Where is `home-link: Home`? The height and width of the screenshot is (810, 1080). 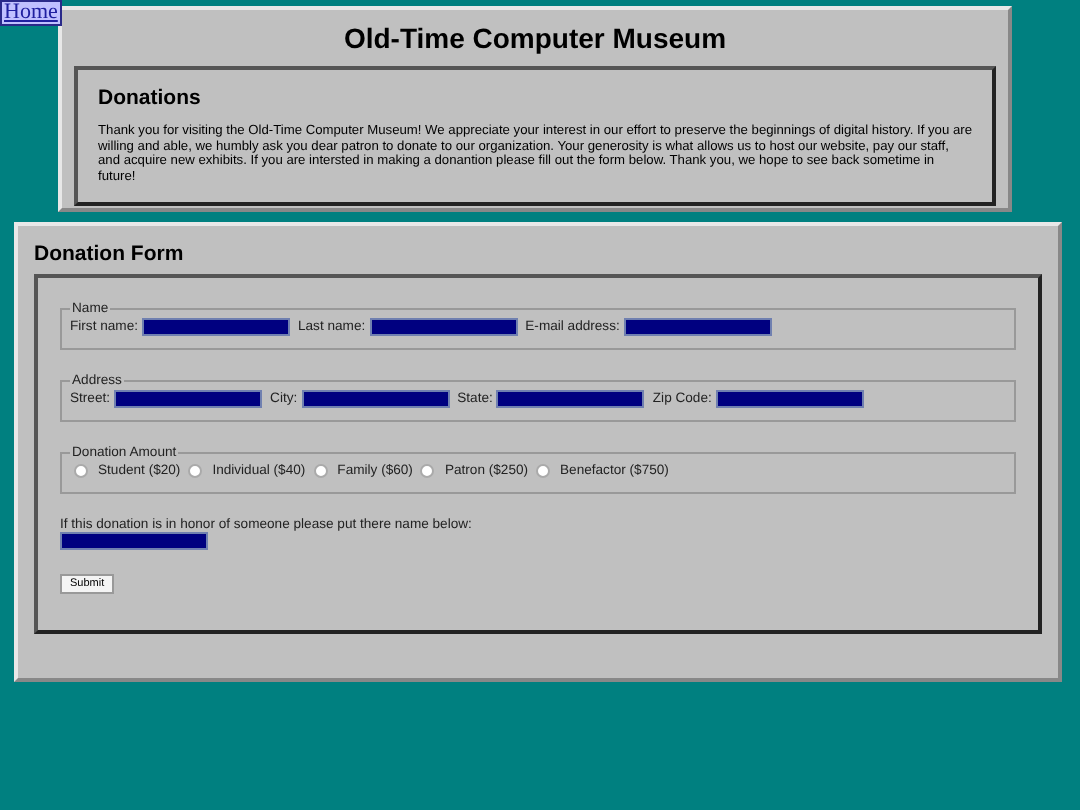 home-link: Home is located at coordinates (31, 13).